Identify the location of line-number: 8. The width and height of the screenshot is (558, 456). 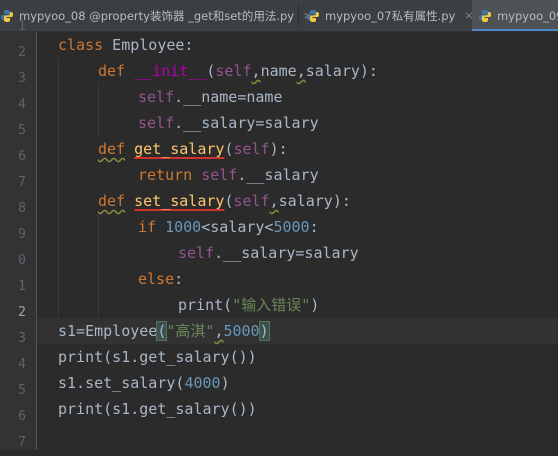
(22, 208).